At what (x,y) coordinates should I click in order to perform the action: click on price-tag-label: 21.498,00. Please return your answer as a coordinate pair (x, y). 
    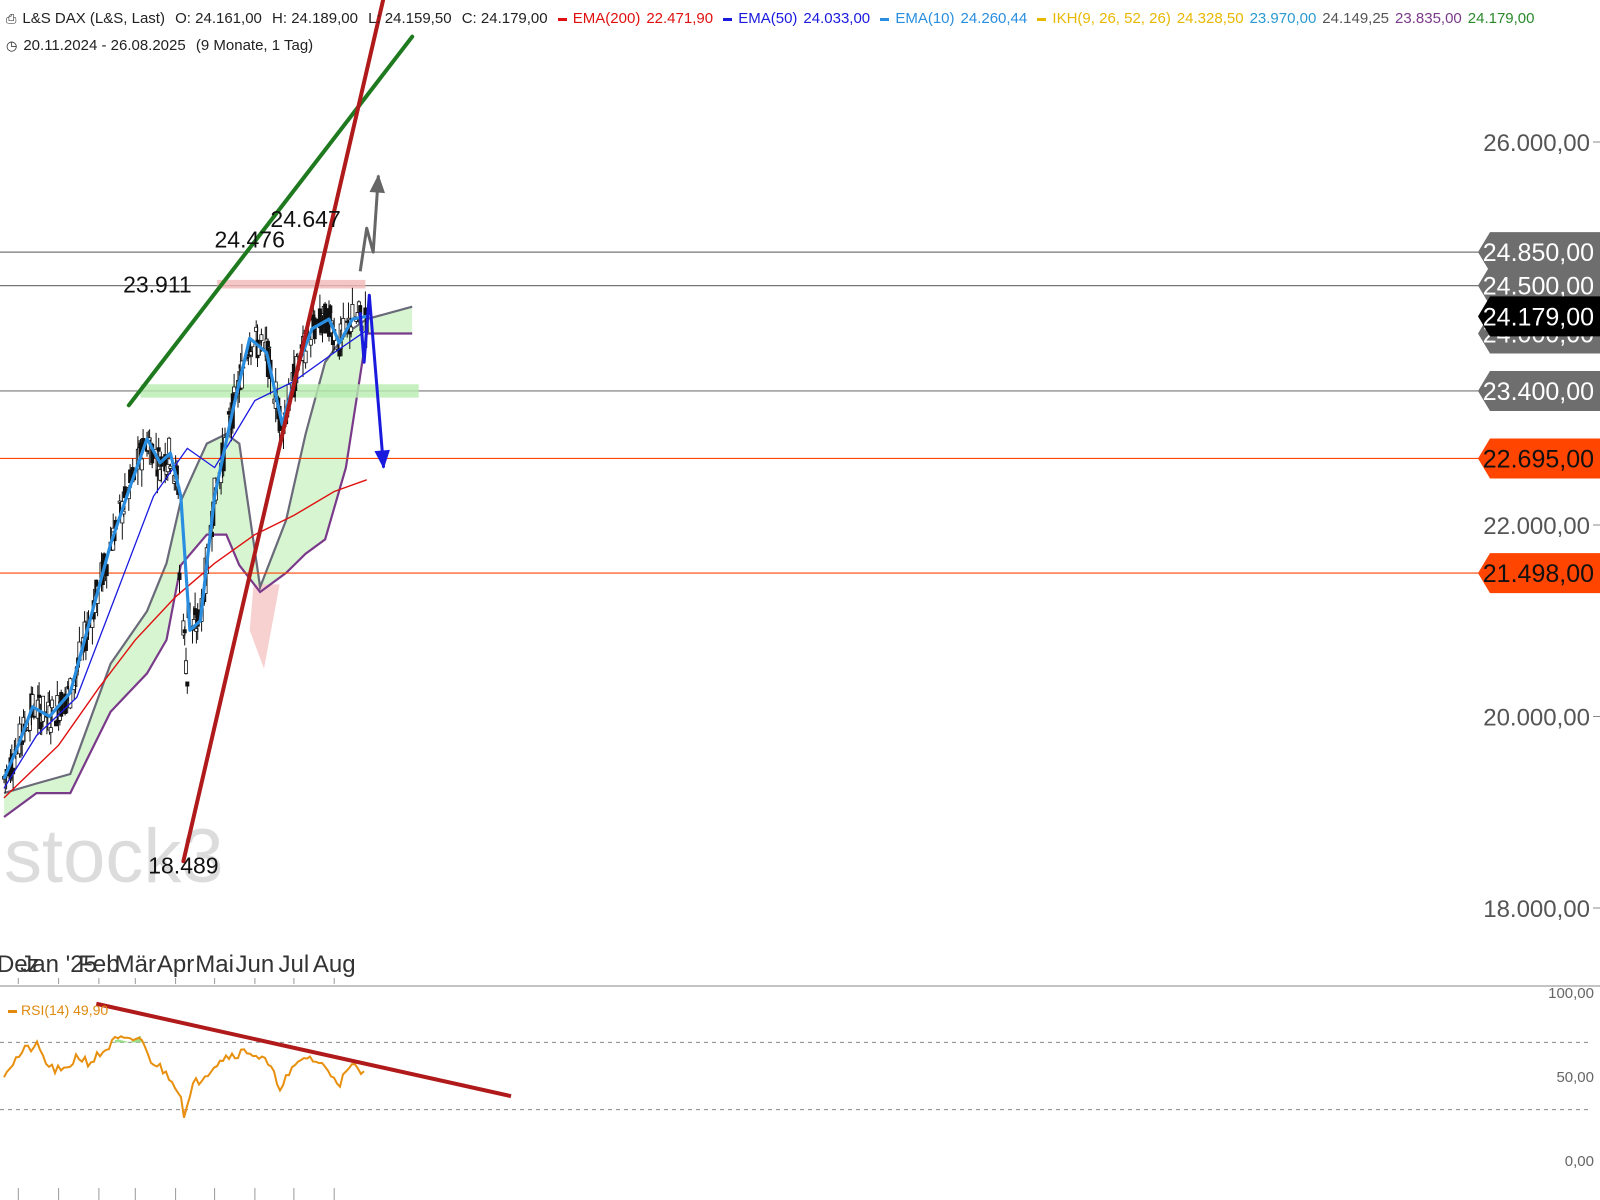
    Looking at the image, I should click on (1538, 574).